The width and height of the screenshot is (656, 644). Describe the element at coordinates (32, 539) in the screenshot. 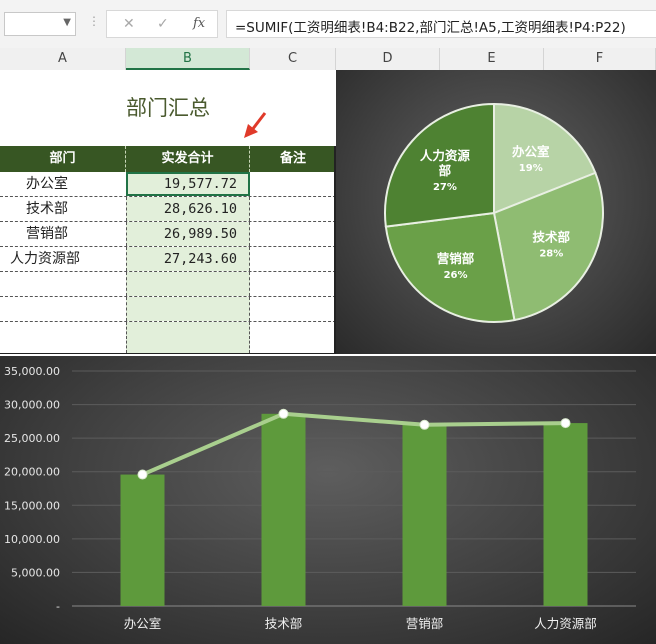

I see `y-tick-label: 10,000.00` at that location.